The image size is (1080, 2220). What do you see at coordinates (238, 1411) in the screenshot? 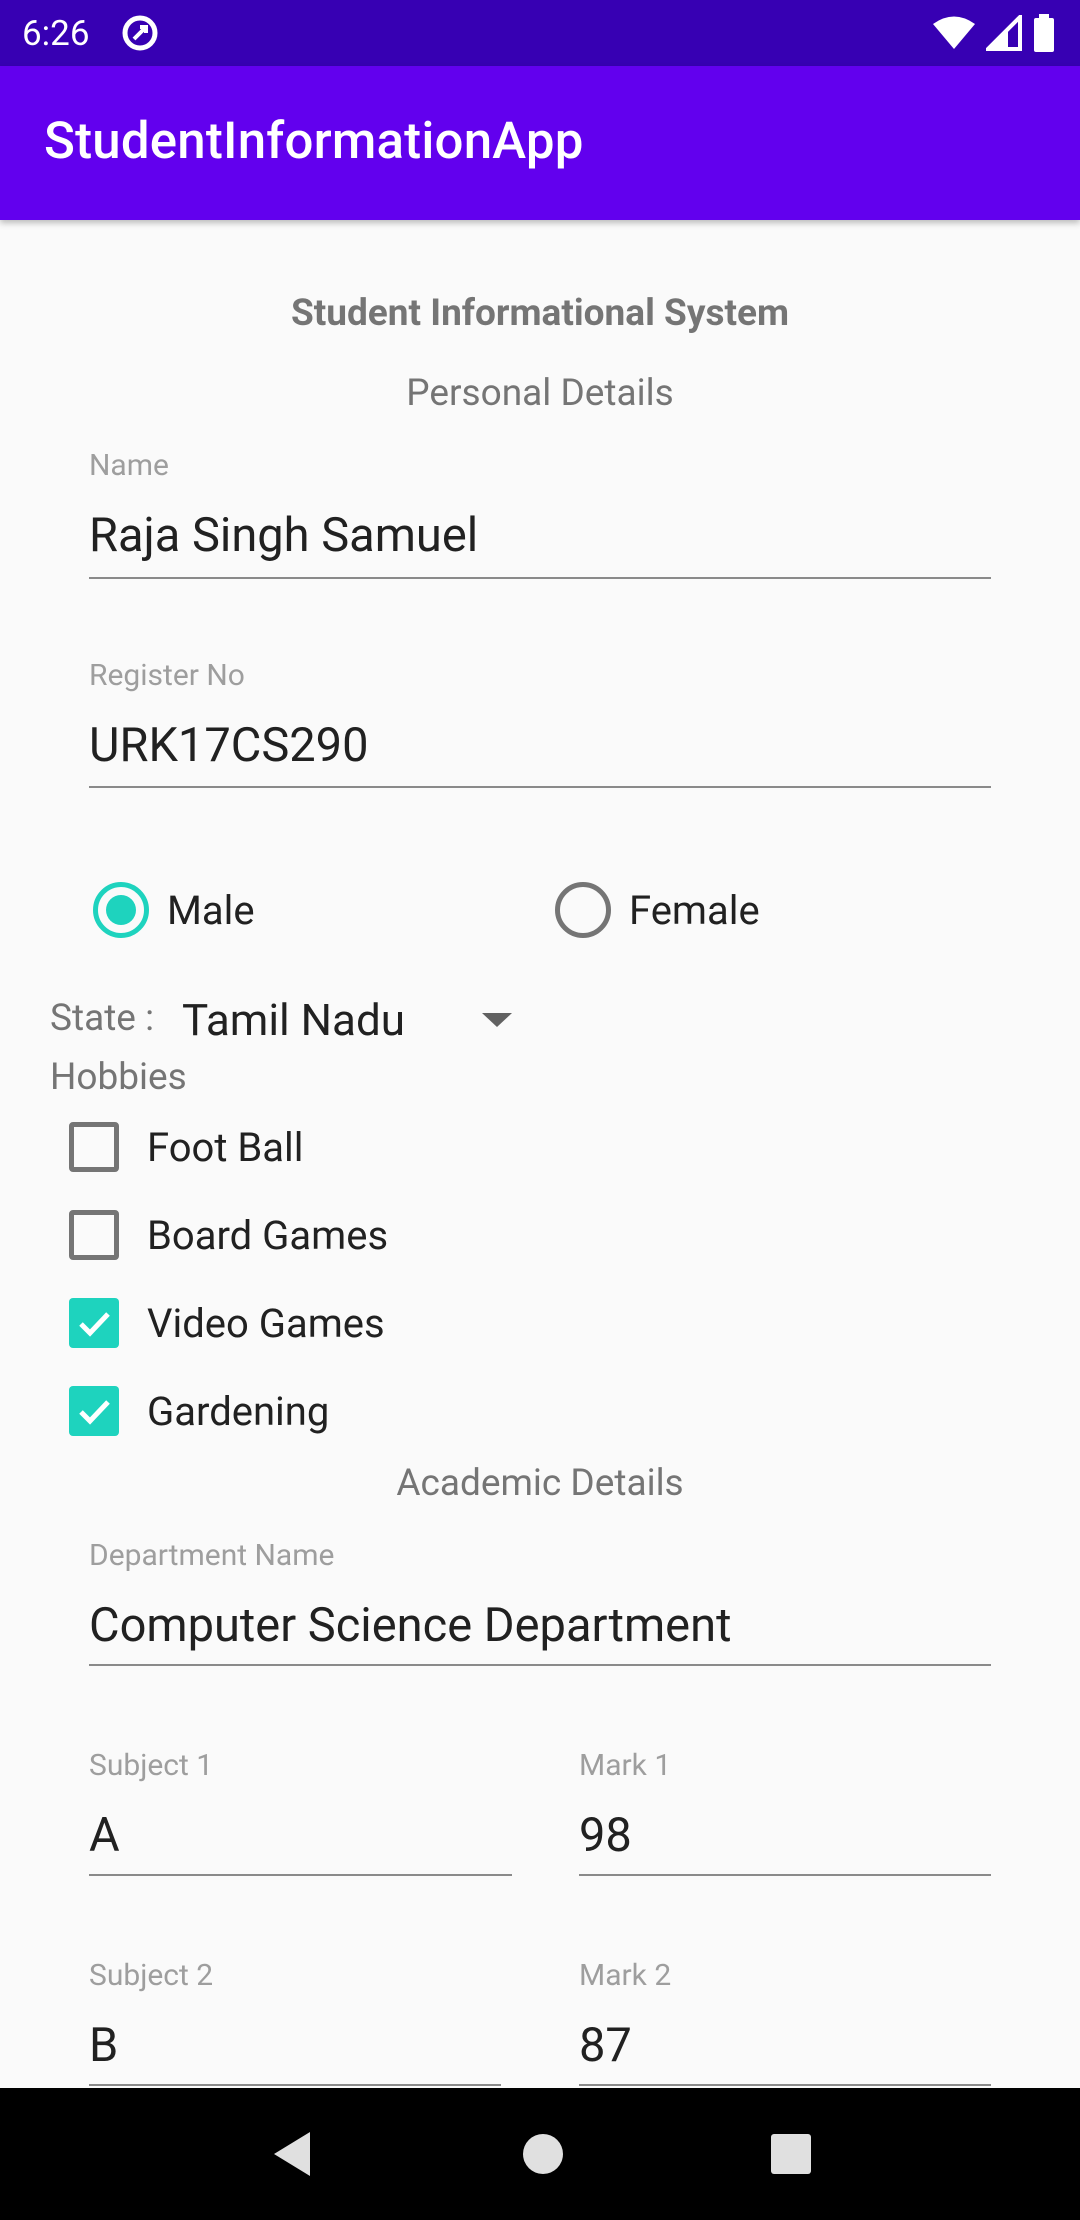
I see `checkbox-gardening-label: Gardening` at bounding box center [238, 1411].